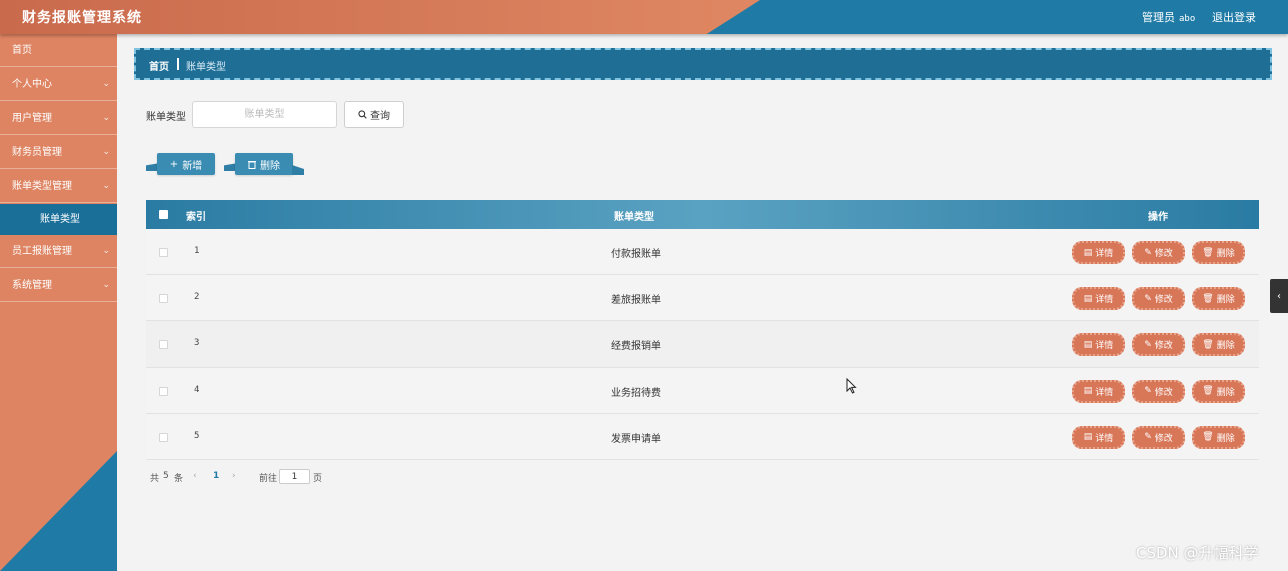  What do you see at coordinates (636, 254) in the screenshot?
I see `row-bill-type: 付款报账单` at bounding box center [636, 254].